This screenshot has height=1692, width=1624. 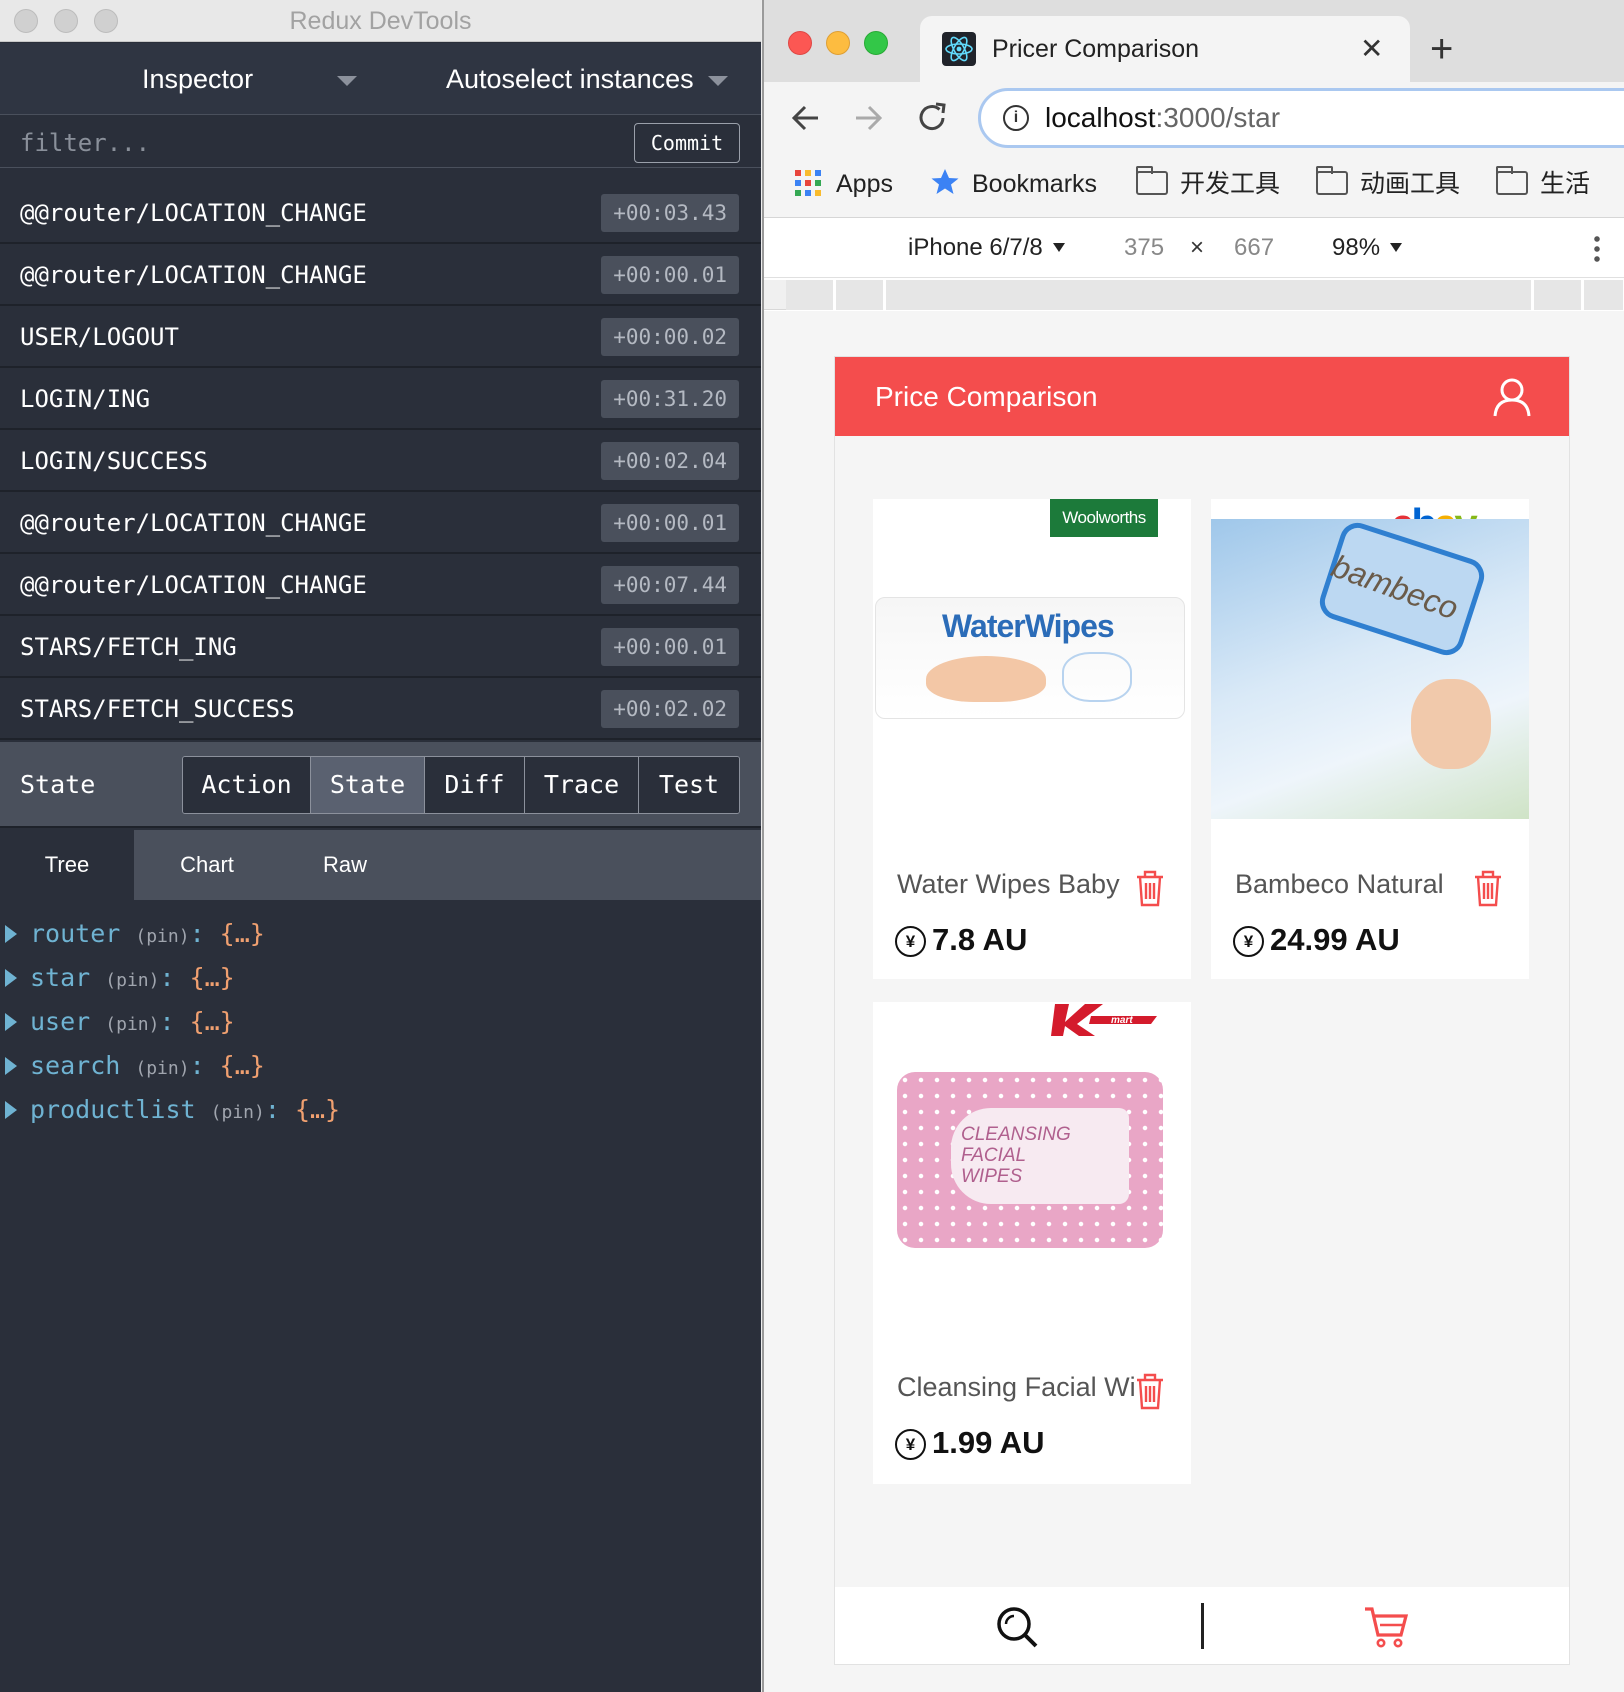 I want to click on monitor-select: Inspector, so click(x=197, y=79).